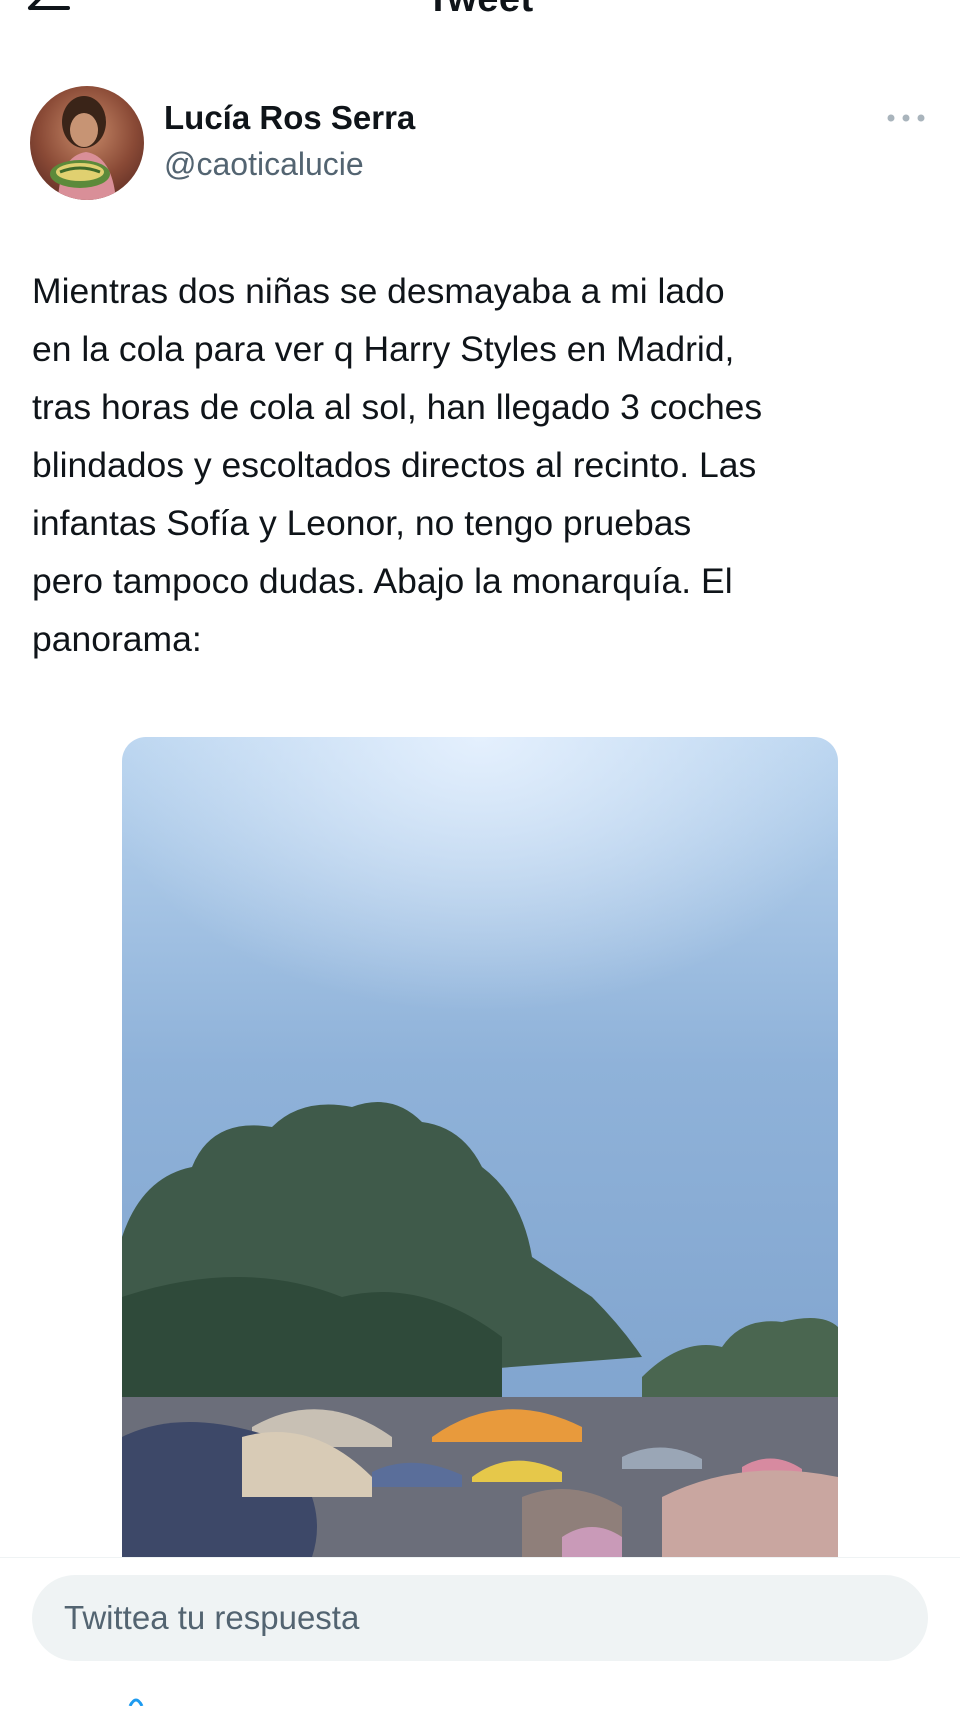 The width and height of the screenshot is (960, 1711). Describe the element at coordinates (480, 145) in the screenshot. I see `tweet-author: Lucía Ros Serra @caoticalucie` at that location.